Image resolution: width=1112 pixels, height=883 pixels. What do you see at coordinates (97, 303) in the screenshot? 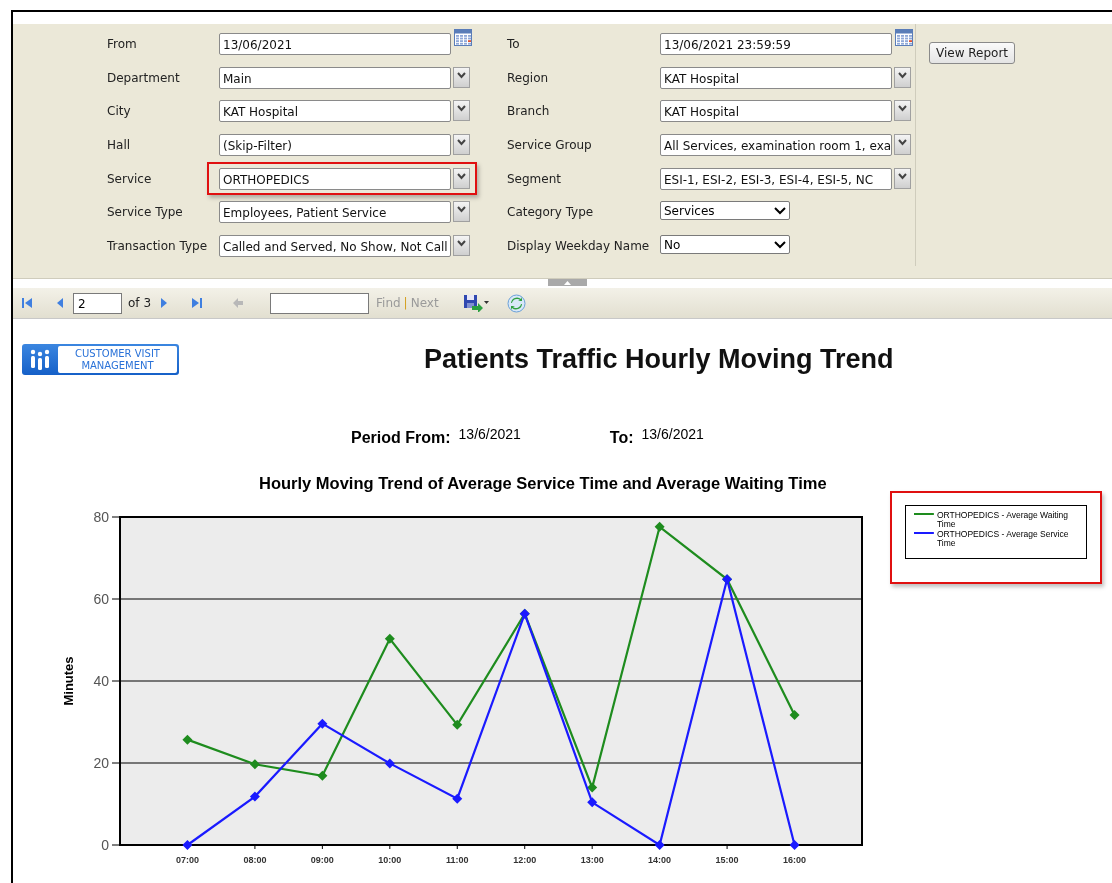
I see `page-number-field: 2` at bounding box center [97, 303].